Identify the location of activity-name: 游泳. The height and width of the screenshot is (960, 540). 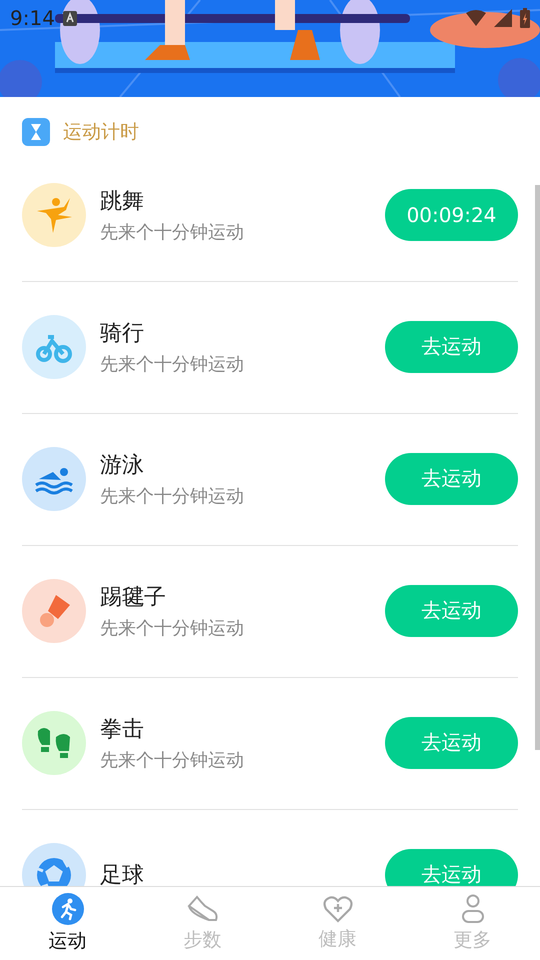
(122, 466).